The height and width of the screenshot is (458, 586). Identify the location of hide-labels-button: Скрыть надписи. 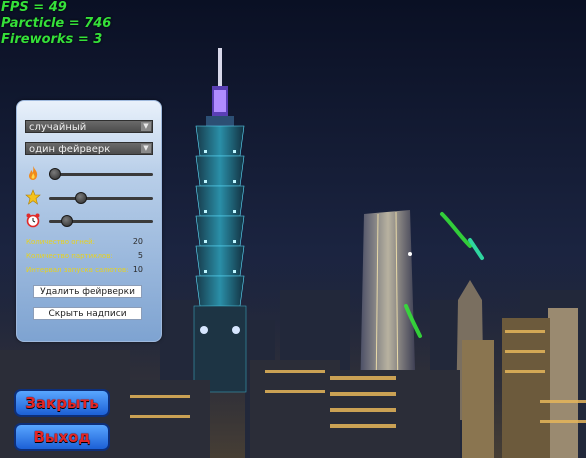
(87, 313).